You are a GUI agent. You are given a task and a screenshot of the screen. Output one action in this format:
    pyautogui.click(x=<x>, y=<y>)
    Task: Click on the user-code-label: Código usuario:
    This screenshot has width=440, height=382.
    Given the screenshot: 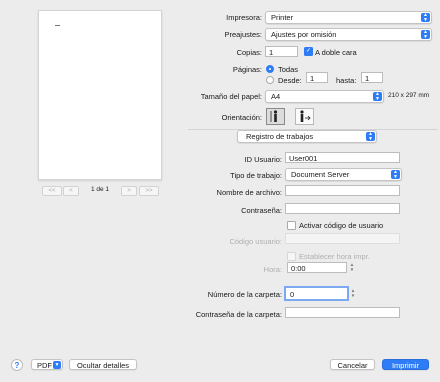 What is the action you would take?
    pyautogui.click(x=255, y=241)
    